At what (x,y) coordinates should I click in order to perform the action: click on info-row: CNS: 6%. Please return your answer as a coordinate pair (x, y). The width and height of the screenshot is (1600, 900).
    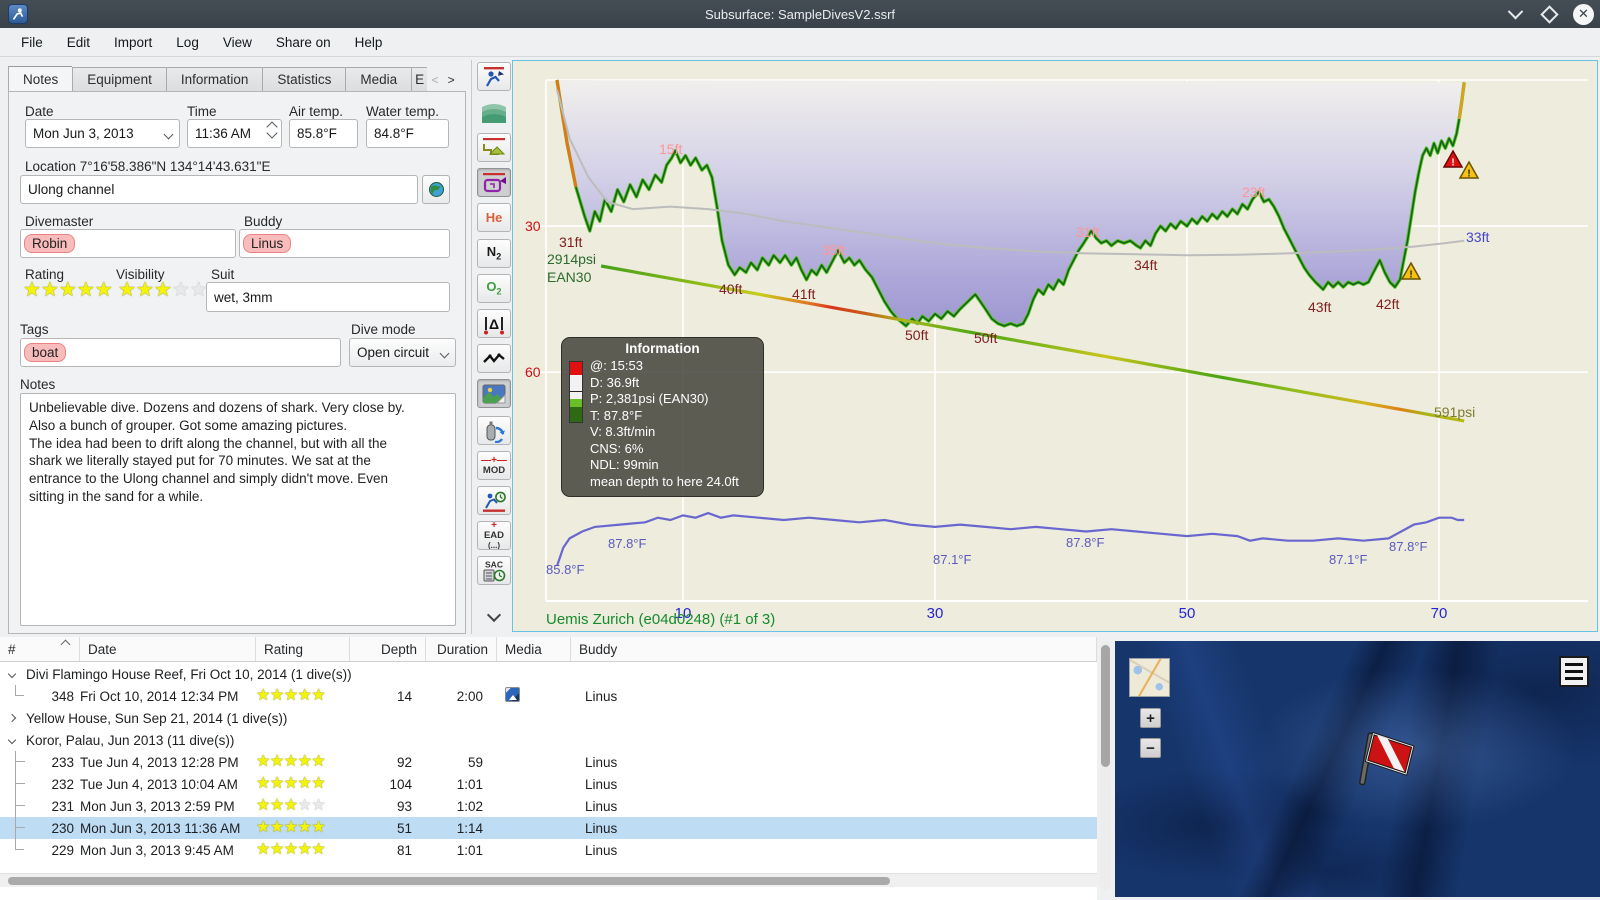
    Looking at the image, I should click on (617, 448).